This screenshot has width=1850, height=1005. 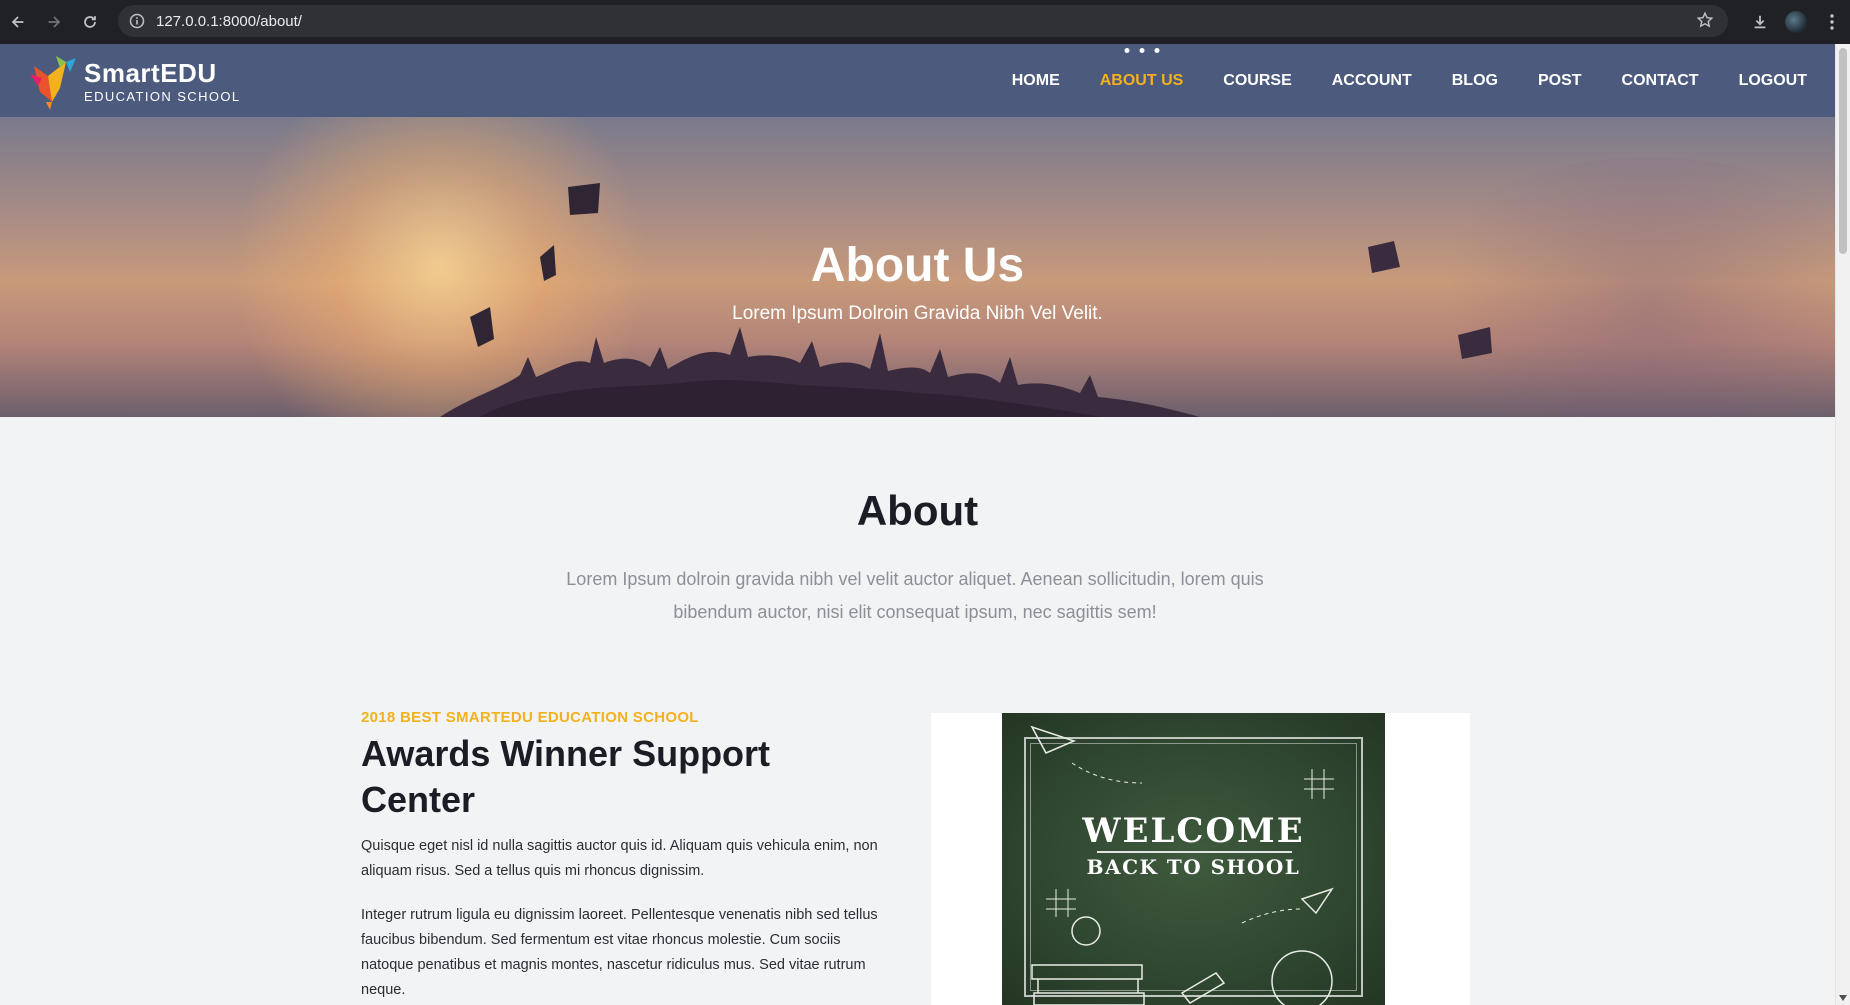 What do you see at coordinates (1832, 22) in the screenshot?
I see `menu-kebab-icon` at bounding box center [1832, 22].